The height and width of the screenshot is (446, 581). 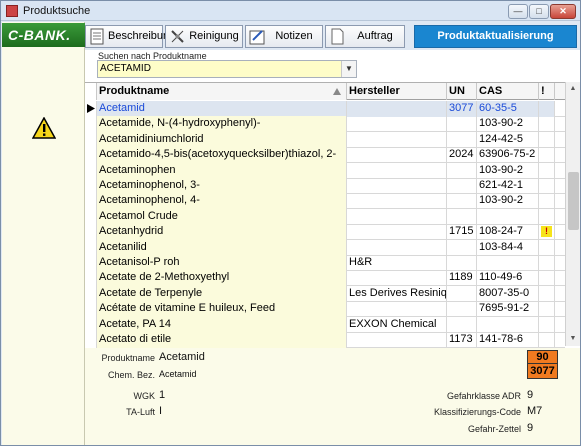 What do you see at coordinates (222, 309) in the screenshot?
I see `cell-produktname: Acétate de vitamine E huileux, Feed` at bounding box center [222, 309].